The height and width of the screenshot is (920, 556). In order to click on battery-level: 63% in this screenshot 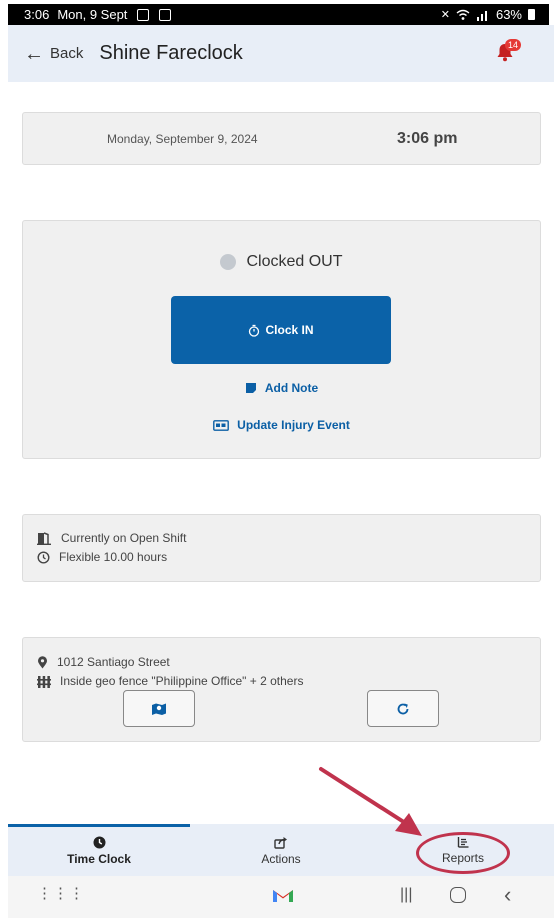, I will do `click(508, 14)`.